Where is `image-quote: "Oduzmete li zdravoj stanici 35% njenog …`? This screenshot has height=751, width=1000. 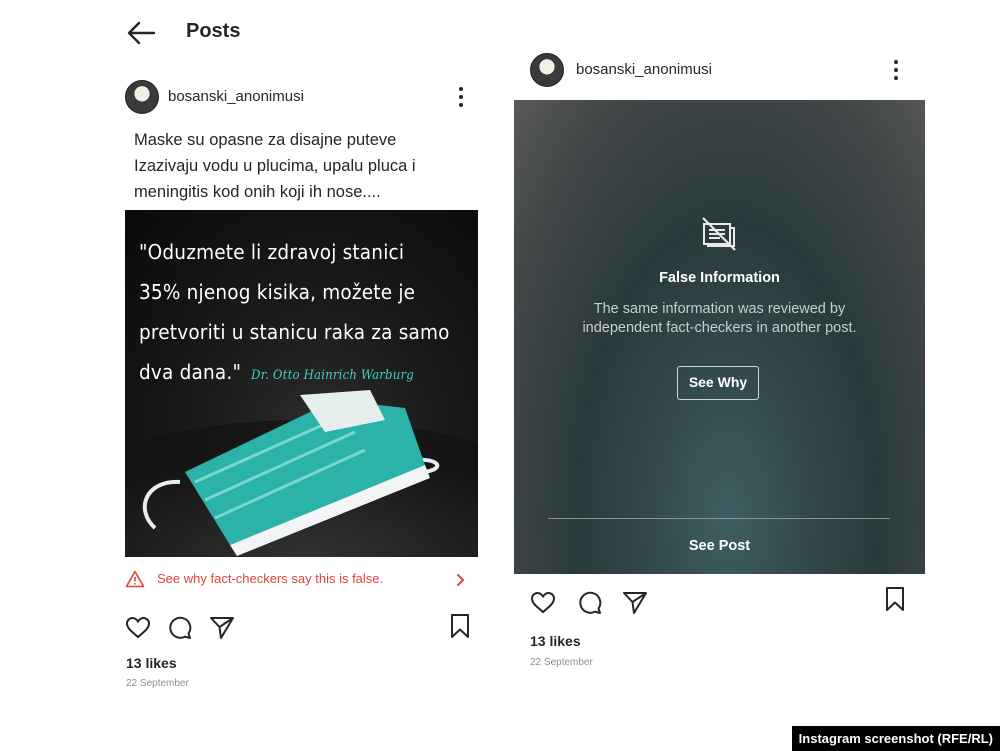
image-quote: "Oduzmete li zdravoj stanici 35% njenog … is located at coordinates (304, 314).